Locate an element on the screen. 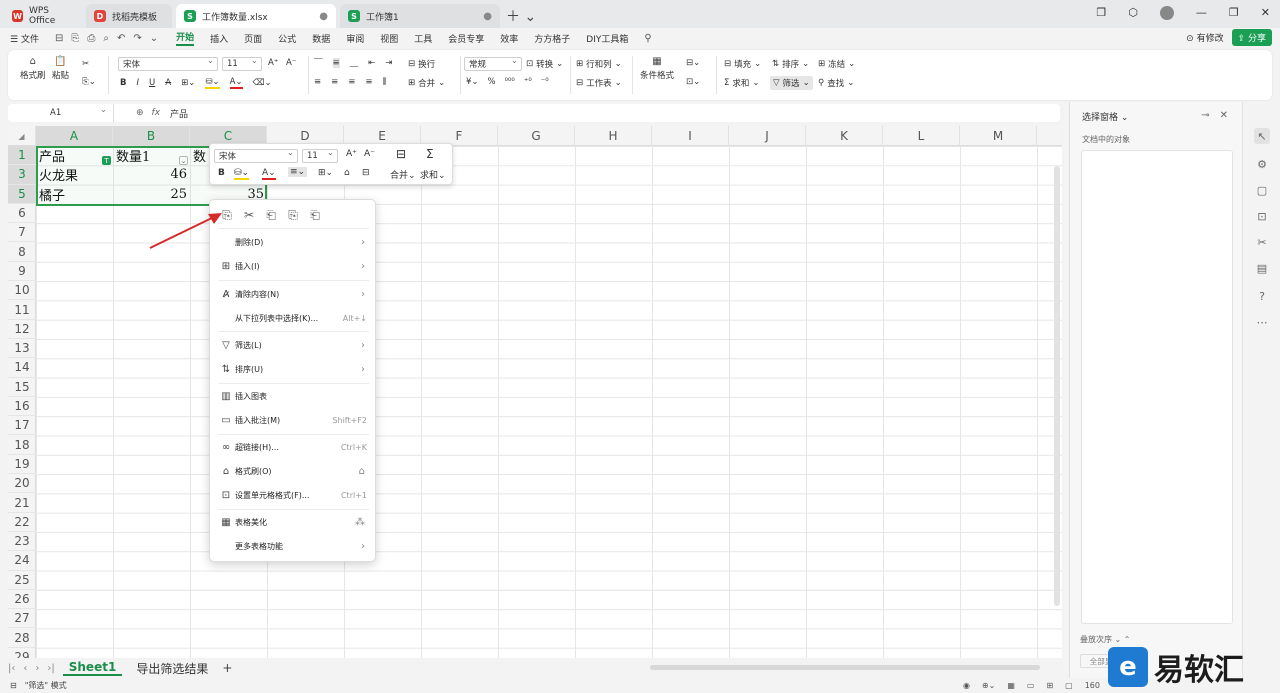 The height and width of the screenshot is (693, 1280). mini-bold-icon: B is located at coordinates (221, 173).